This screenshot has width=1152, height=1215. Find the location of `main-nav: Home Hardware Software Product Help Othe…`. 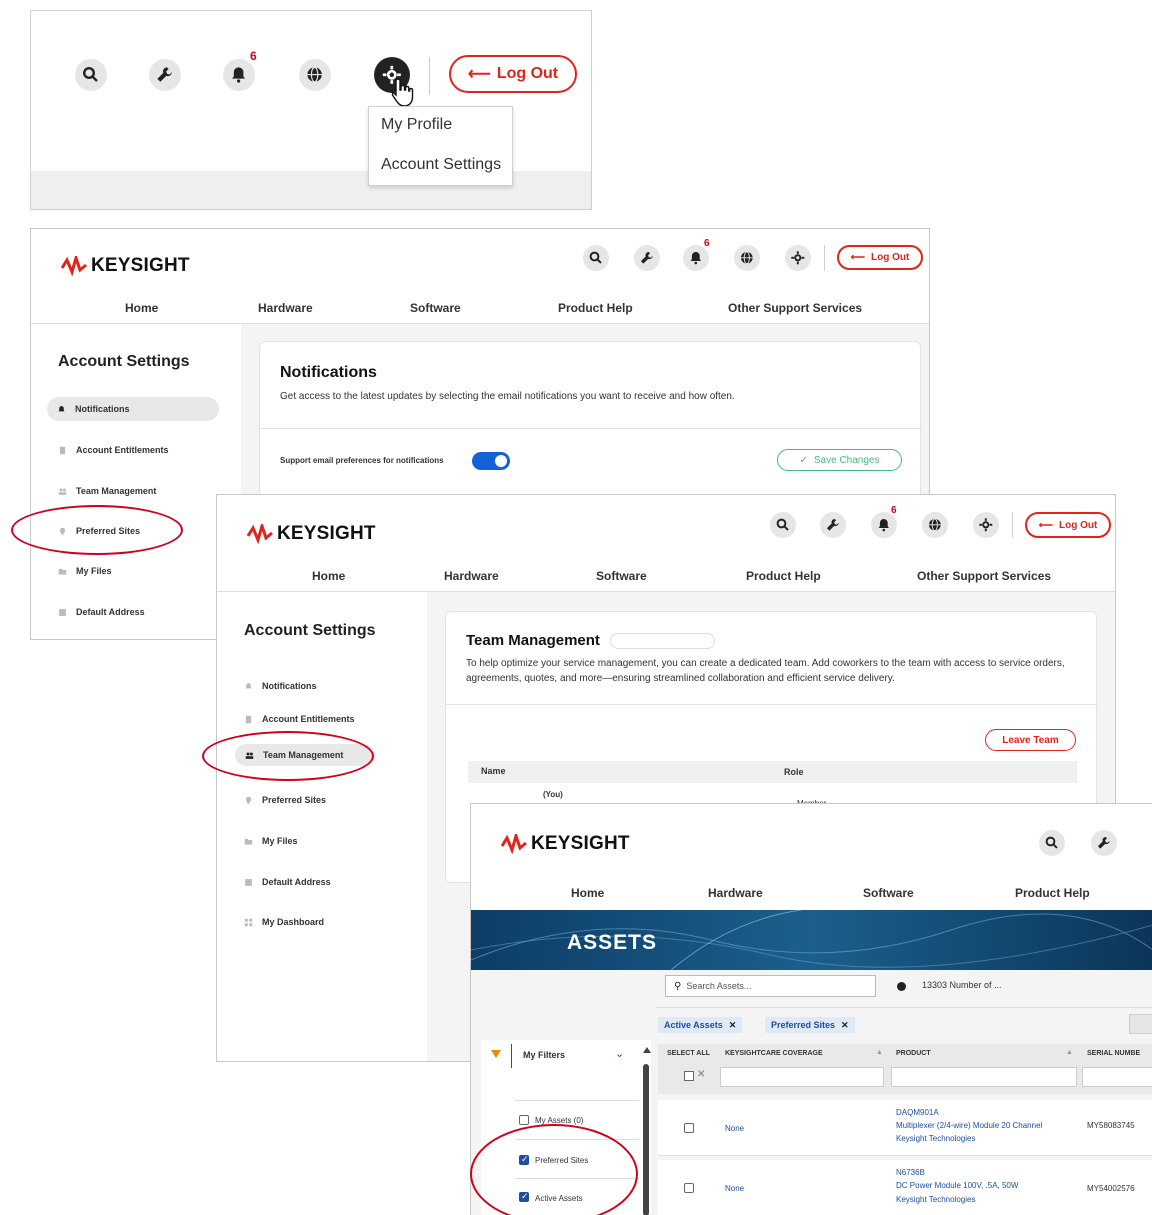

main-nav: Home Hardware Software Product Help Othe… is located at coordinates (666, 577).